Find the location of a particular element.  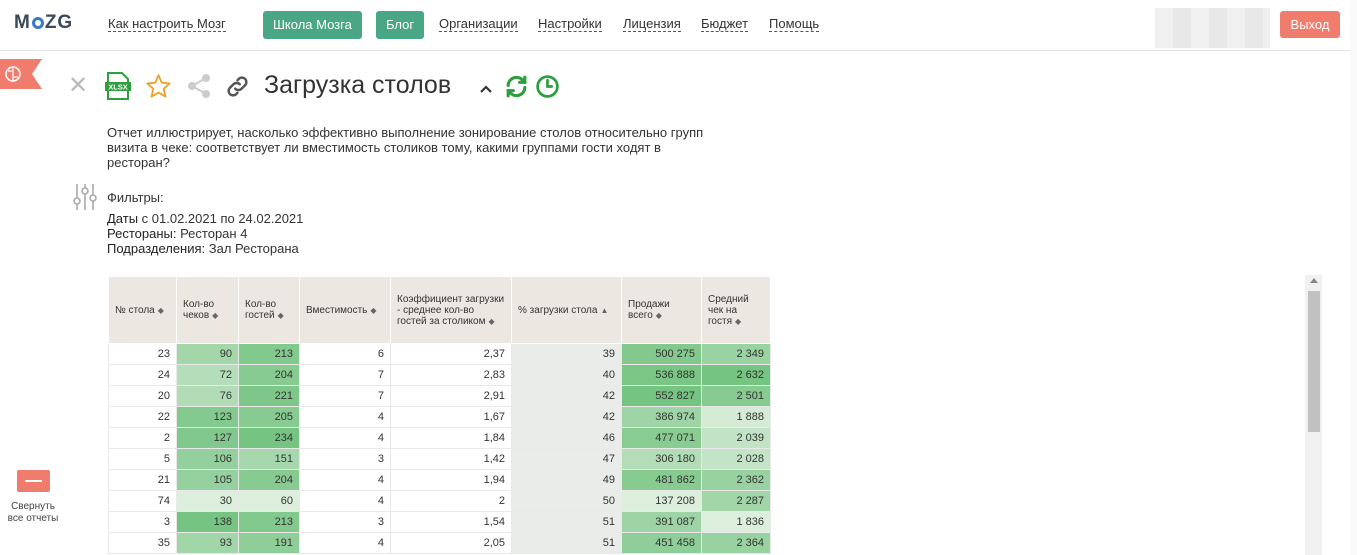

table-row: 22 123 205 4 1,67 42 386 974 1 888 is located at coordinates (439, 417).